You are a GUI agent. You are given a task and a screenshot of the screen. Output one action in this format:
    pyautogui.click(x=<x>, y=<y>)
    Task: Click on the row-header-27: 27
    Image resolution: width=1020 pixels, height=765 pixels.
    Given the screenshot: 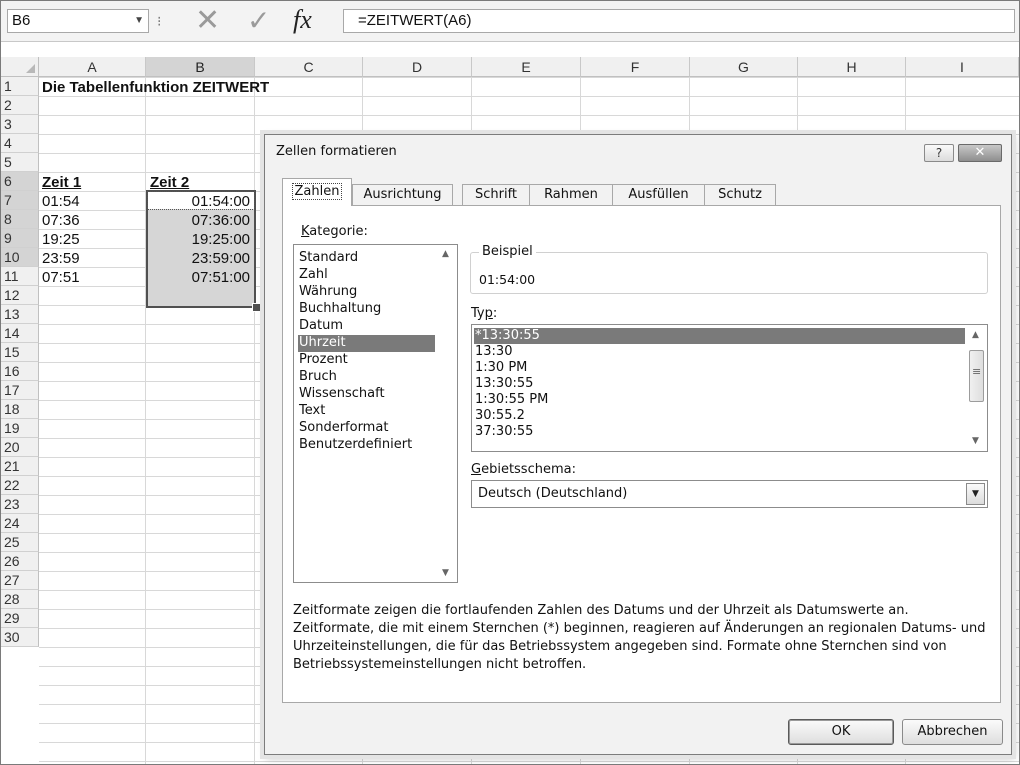 What is the action you would take?
    pyautogui.click(x=20, y=580)
    